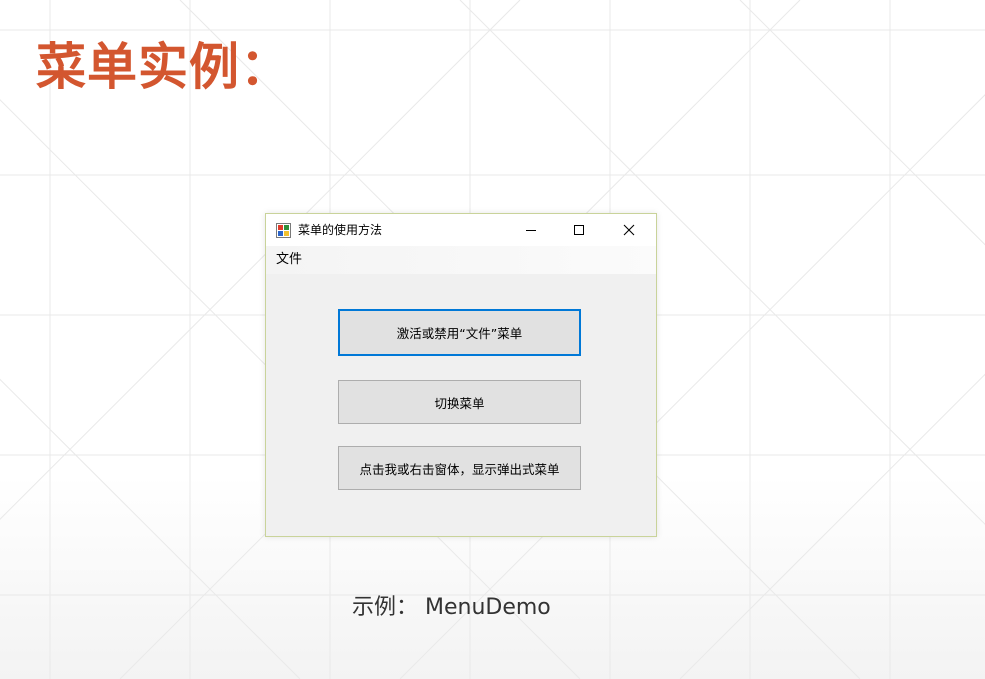 Image resolution: width=985 pixels, height=679 pixels. Describe the element at coordinates (459, 332) in the screenshot. I see `toggle-file-menu-button: 激活或禁用“文件”菜单` at that location.